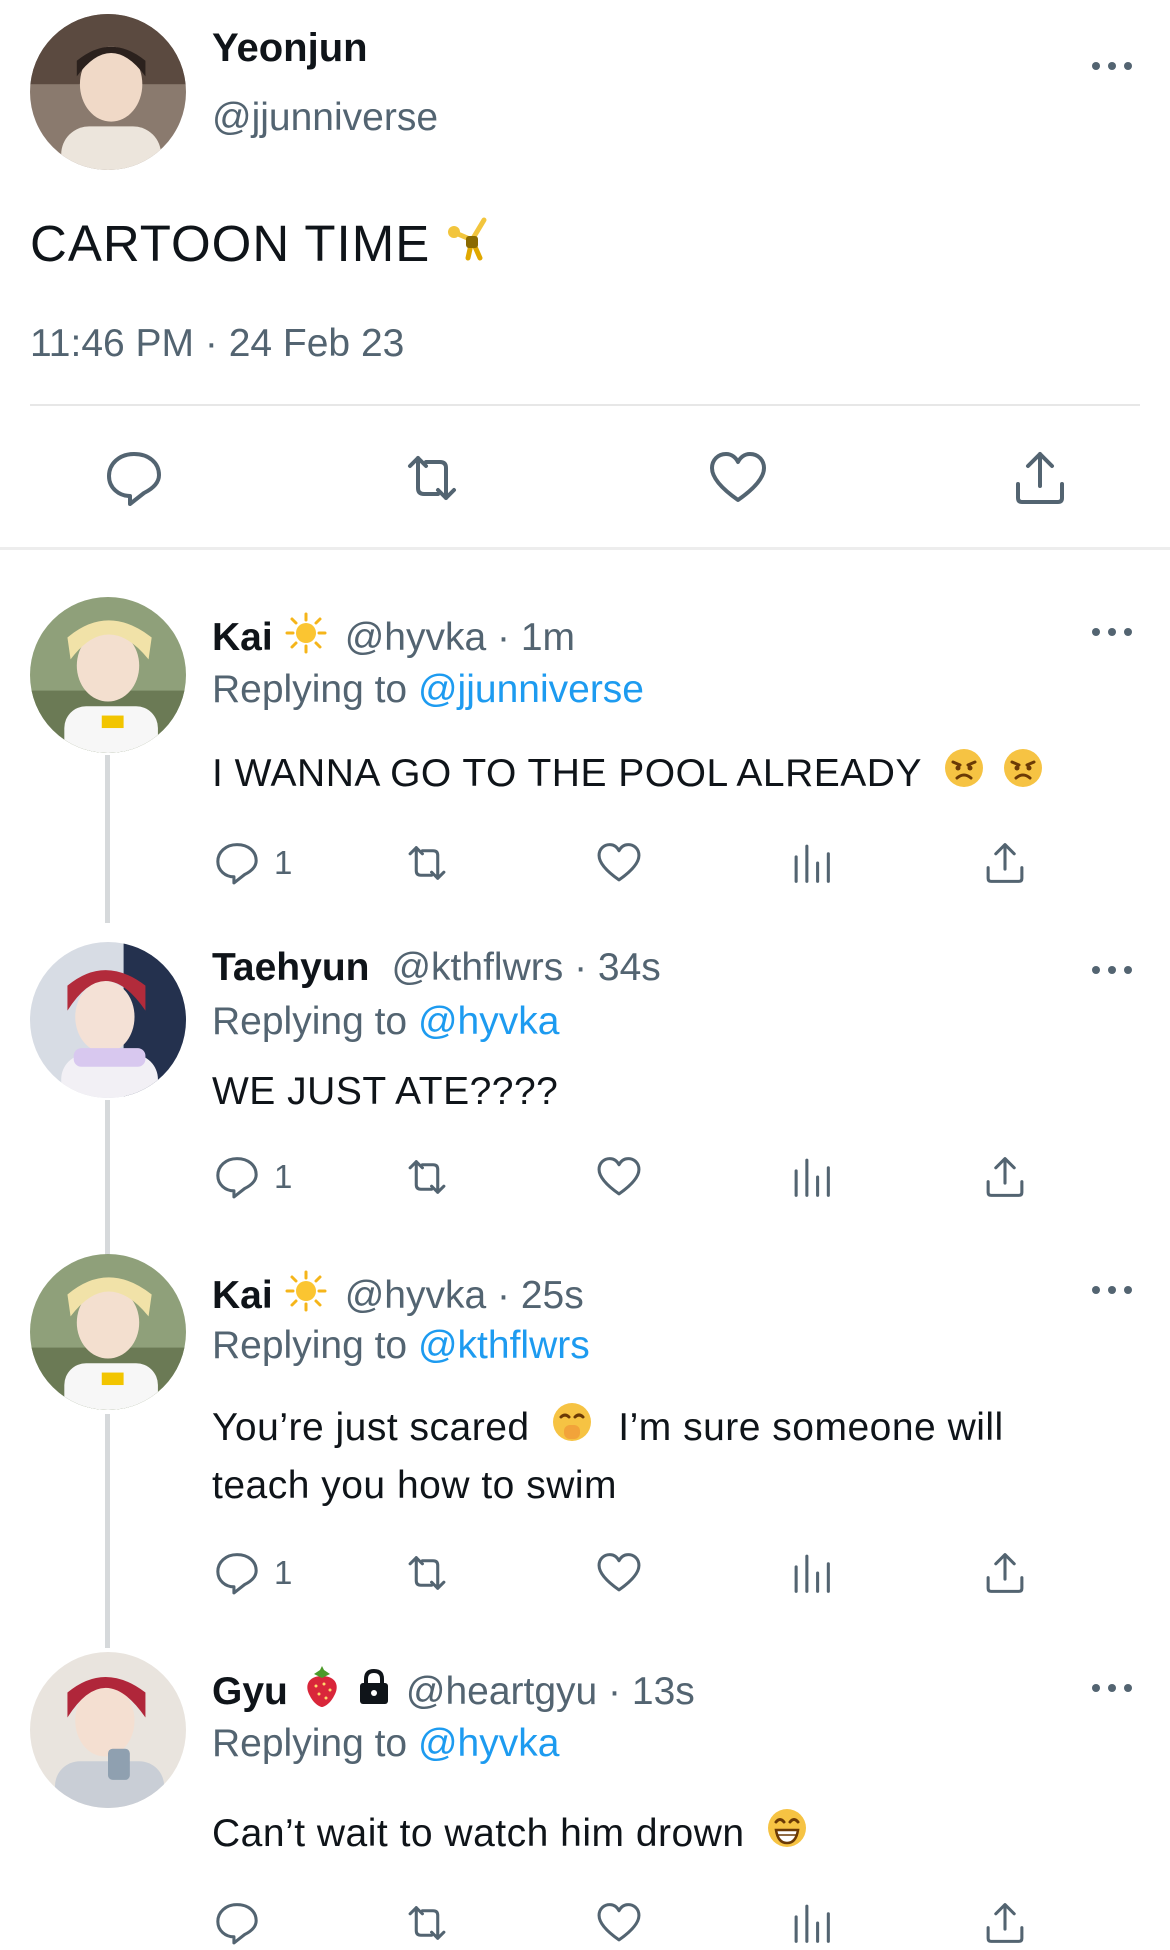 This screenshot has height=1950, width=1170. What do you see at coordinates (525, 968) in the screenshot?
I see `handle-time: @kthflwrs · 34s` at bounding box center [525, 968].